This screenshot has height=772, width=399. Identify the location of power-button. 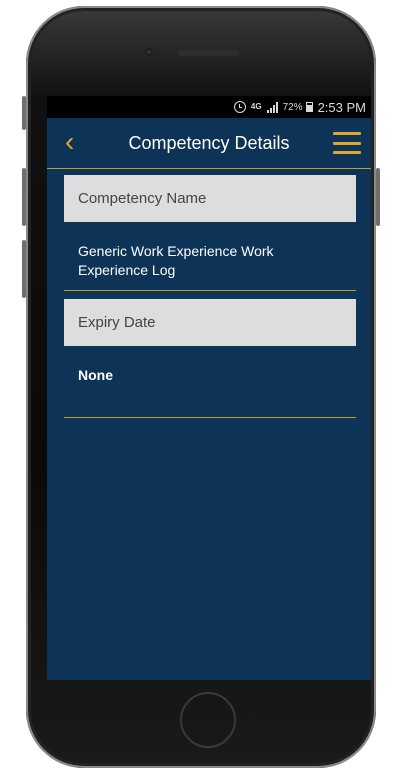
(378, 197).